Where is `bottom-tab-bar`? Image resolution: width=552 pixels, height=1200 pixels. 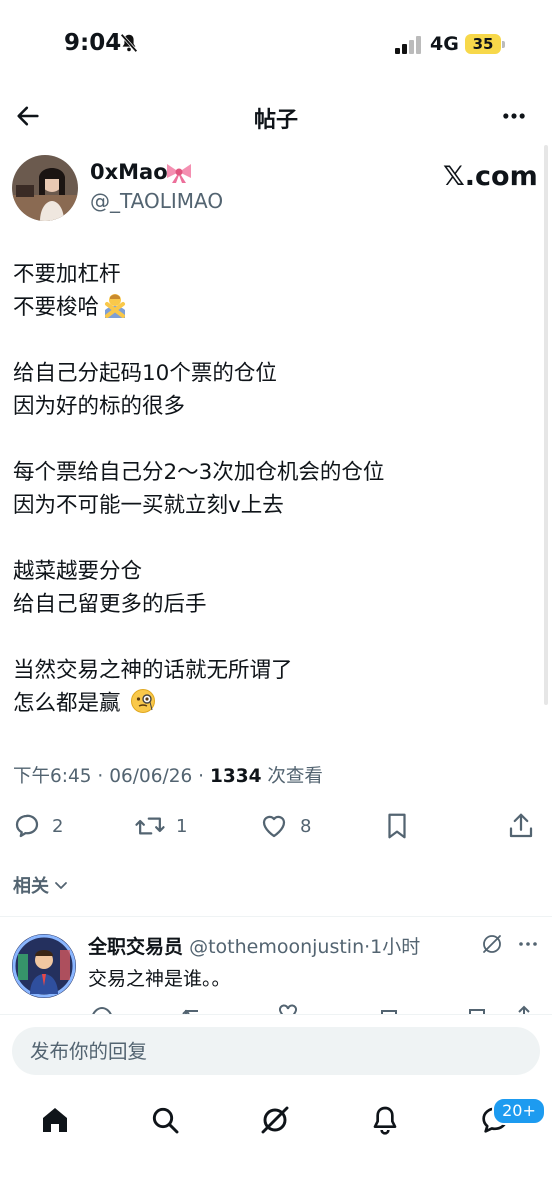 bottom-tab-bar is located at coordinates (276, 1120).